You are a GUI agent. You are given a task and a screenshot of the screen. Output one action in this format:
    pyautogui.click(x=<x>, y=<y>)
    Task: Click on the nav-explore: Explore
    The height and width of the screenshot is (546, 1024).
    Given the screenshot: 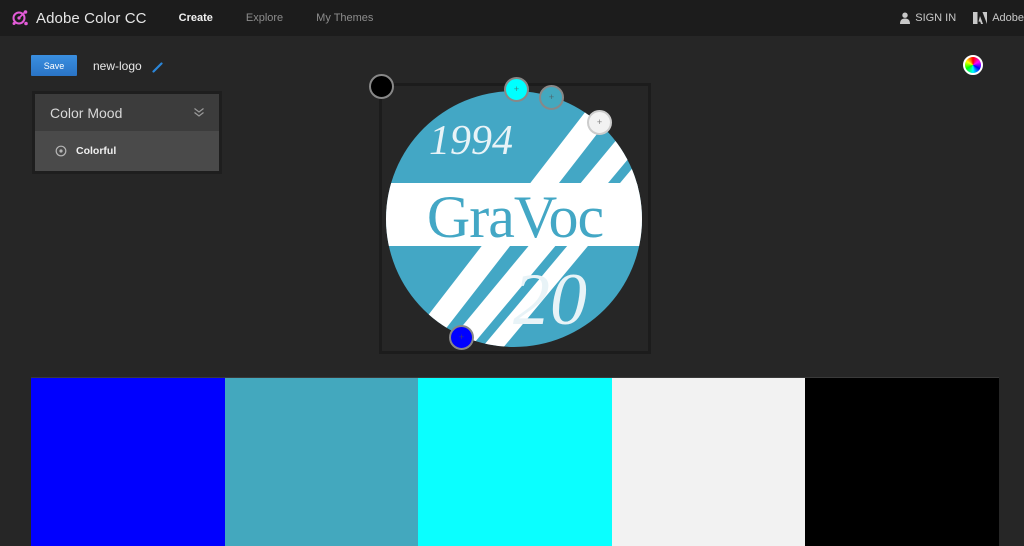 What is the action you would take?
    pyautogui.click(x=264, y=18)
    